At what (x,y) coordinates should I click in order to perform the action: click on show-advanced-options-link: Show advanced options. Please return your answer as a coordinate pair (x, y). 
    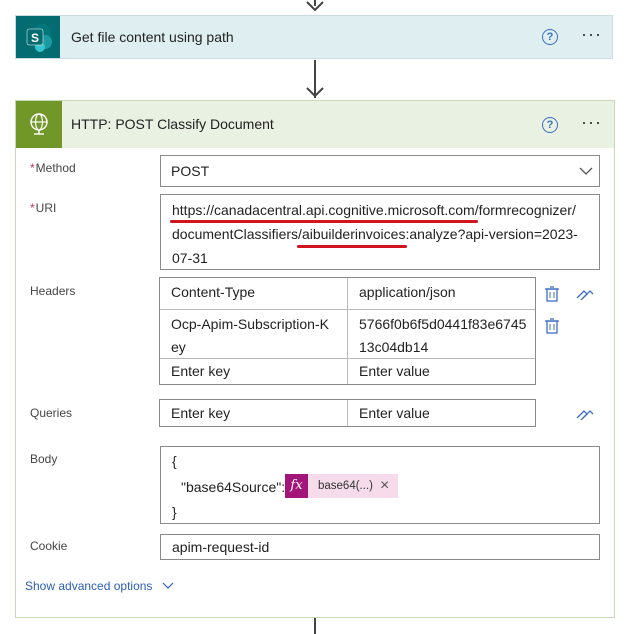
    Looking at the image, I should click on (99, 586).